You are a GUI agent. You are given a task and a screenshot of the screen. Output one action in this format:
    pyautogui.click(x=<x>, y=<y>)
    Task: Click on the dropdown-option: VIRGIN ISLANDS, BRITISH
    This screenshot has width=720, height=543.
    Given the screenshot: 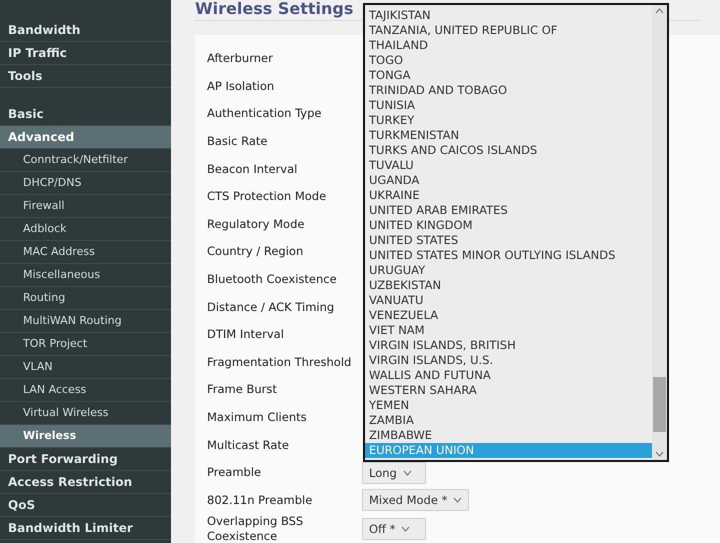 What is the action you would take?
    pyautogui.click(x=508, y=345)
    